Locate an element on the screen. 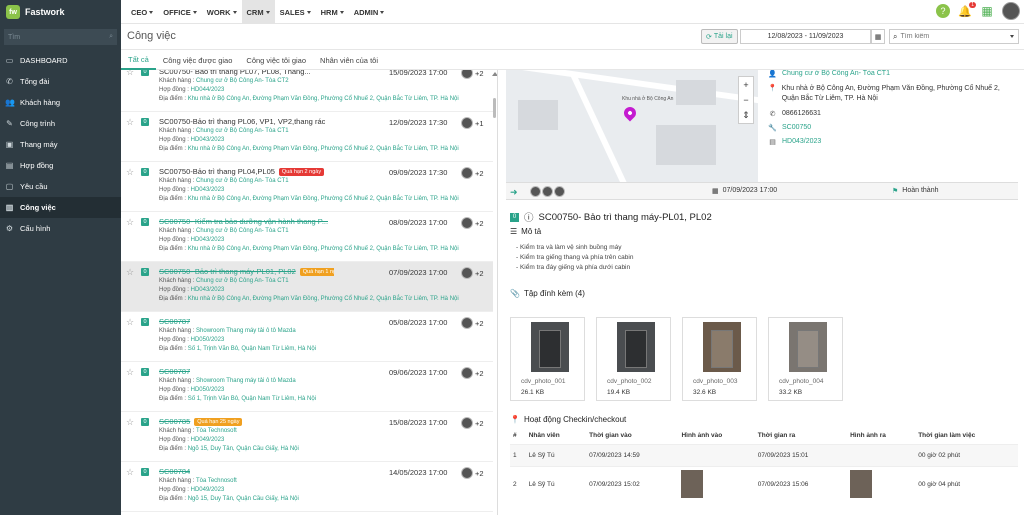 This screenshot has height=515, width=1024. sidebar-item-elevators: ▣ Thang máy is located at coordinates (60, 144).